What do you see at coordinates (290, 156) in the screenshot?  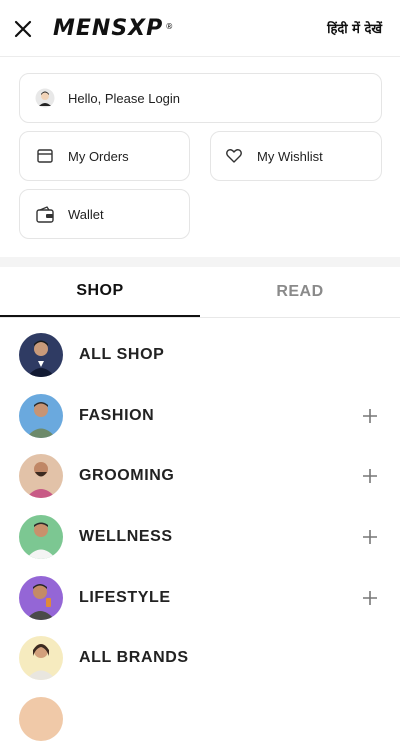 I see `my-wishlist-label: My Wishlist` at bounding box center [290, 156].